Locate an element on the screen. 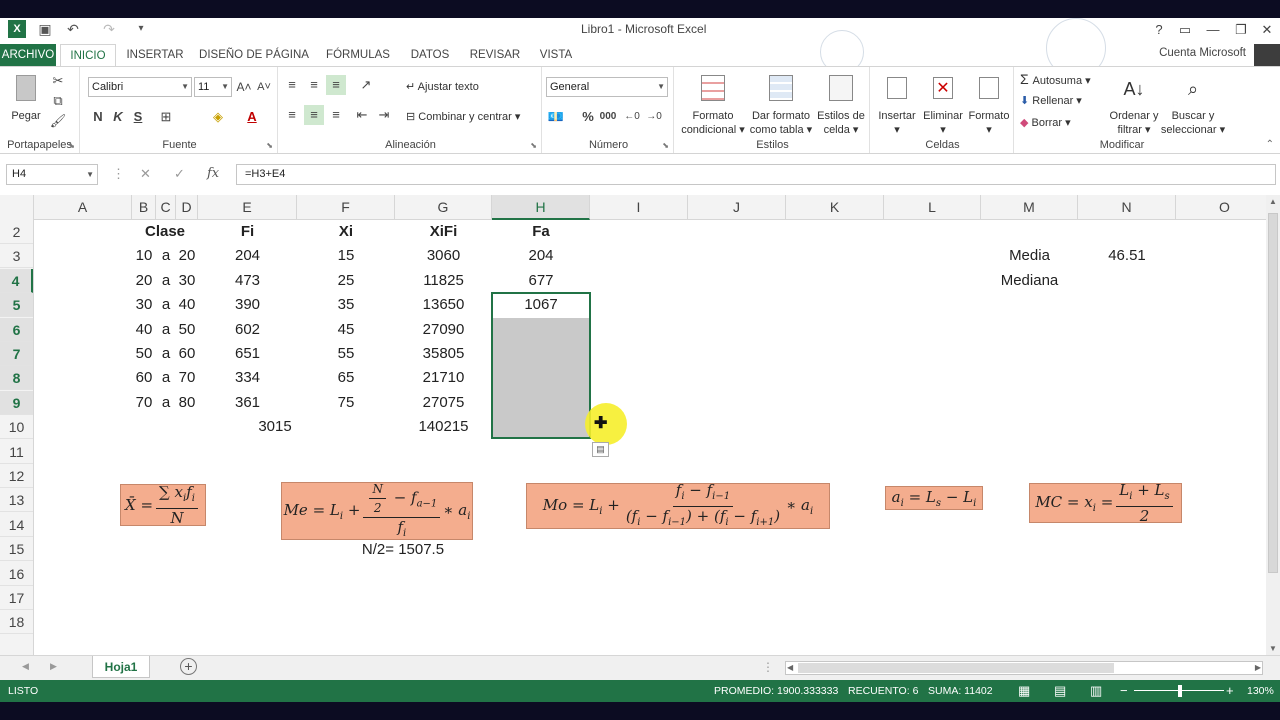 The width and height of the screenshot is (1280, 720). cell-xi: 35 is located at coordinates (346, 305).